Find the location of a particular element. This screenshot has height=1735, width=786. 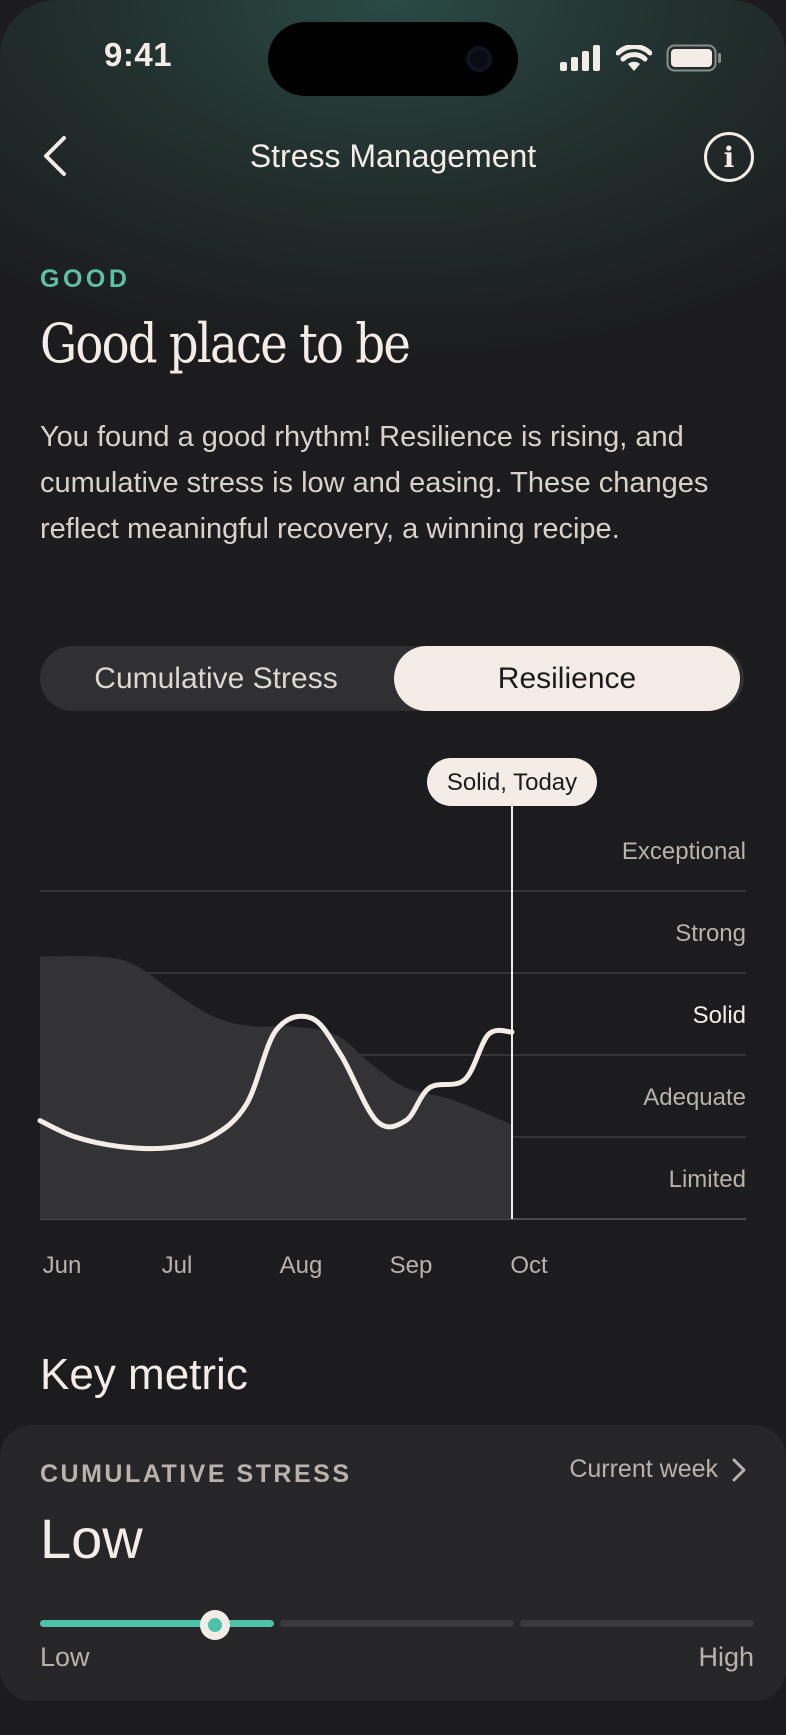

x-tick-labels: Jun Jul Aug Sep Oct is located at coordinates (295, 1265).